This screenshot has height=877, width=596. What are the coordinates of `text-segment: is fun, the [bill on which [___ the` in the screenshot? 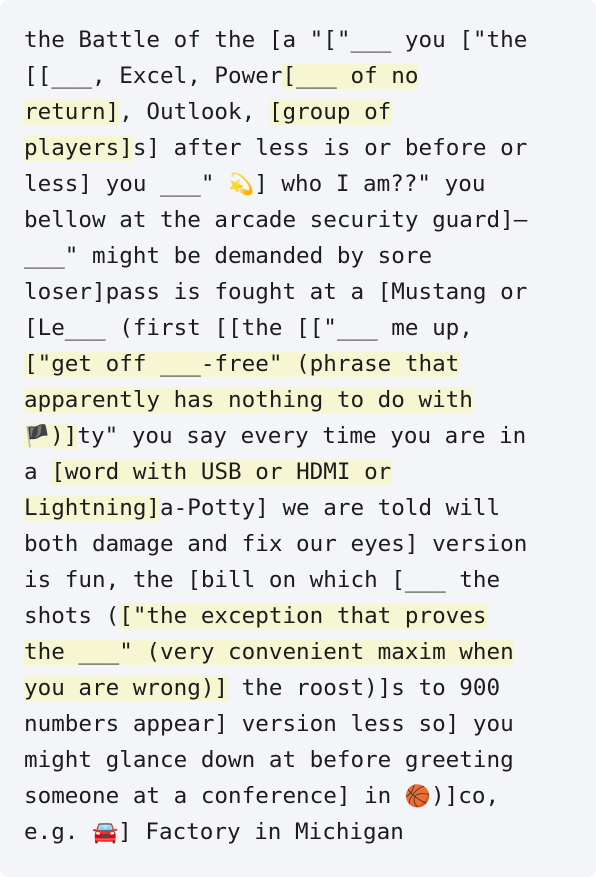 It's located at (262, 580).